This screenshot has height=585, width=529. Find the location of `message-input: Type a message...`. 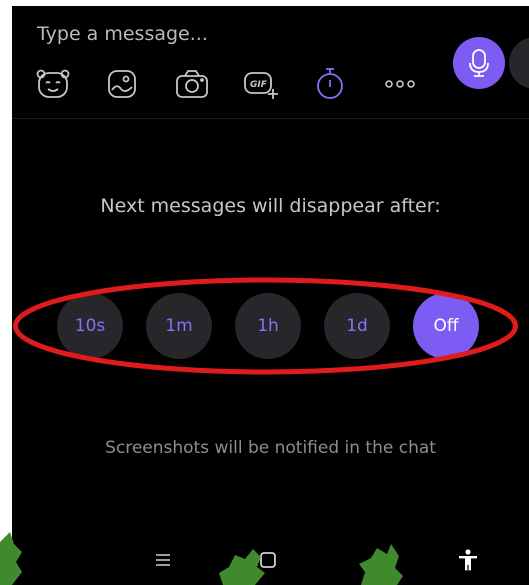

message-input: Type a message... is located at coordinates (122, 34).